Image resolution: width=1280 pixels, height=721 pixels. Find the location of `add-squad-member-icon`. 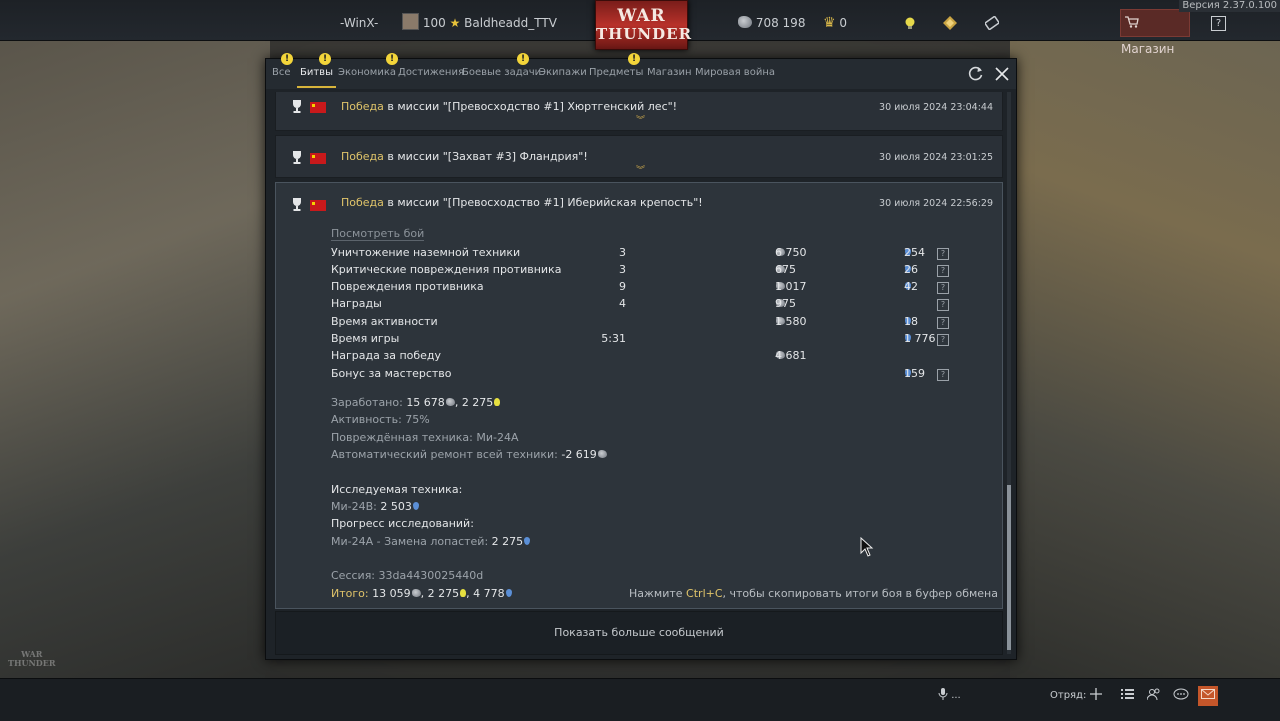

add-squad-member-icon is located at coordinates (1096, 696).